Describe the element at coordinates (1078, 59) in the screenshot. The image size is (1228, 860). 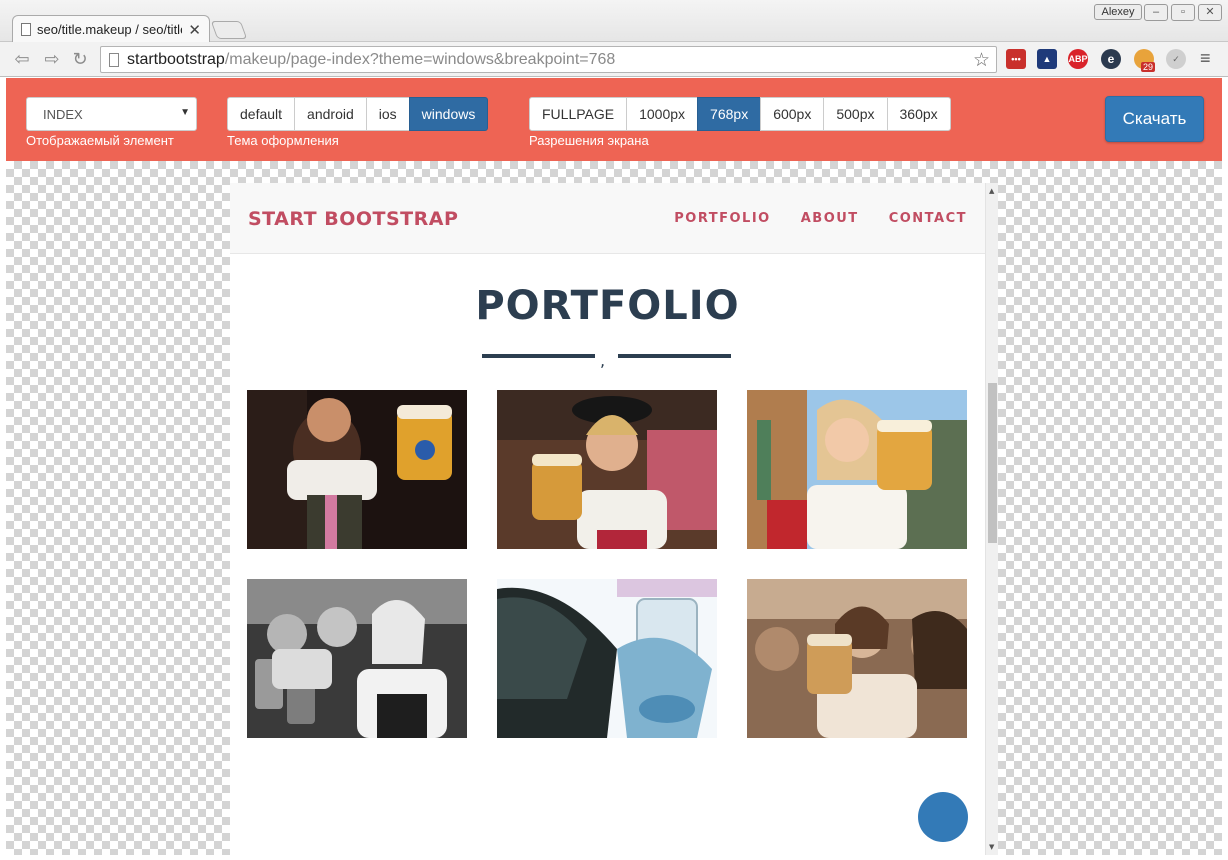
I see `adblock-icon: ABP` at that location.